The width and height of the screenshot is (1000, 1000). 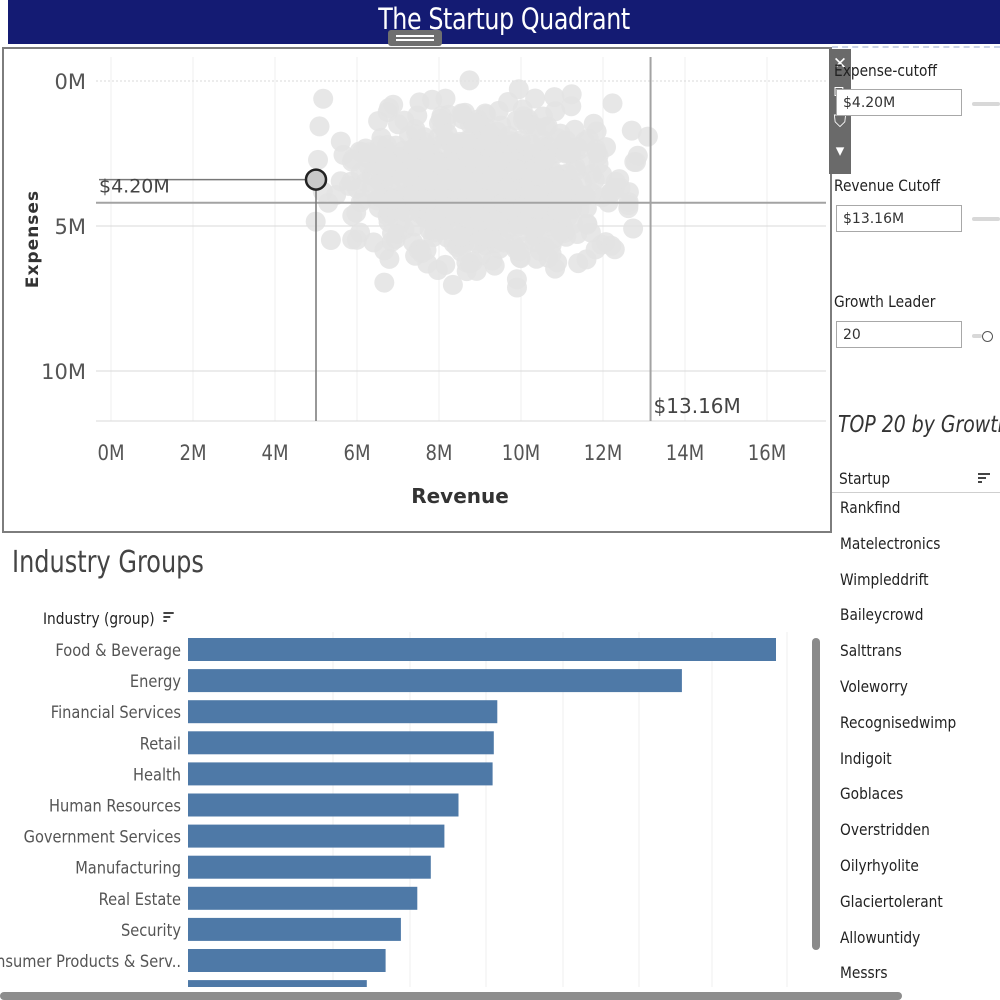 I want to click on x-tick-label: 12M, so click(x=603, y=453).